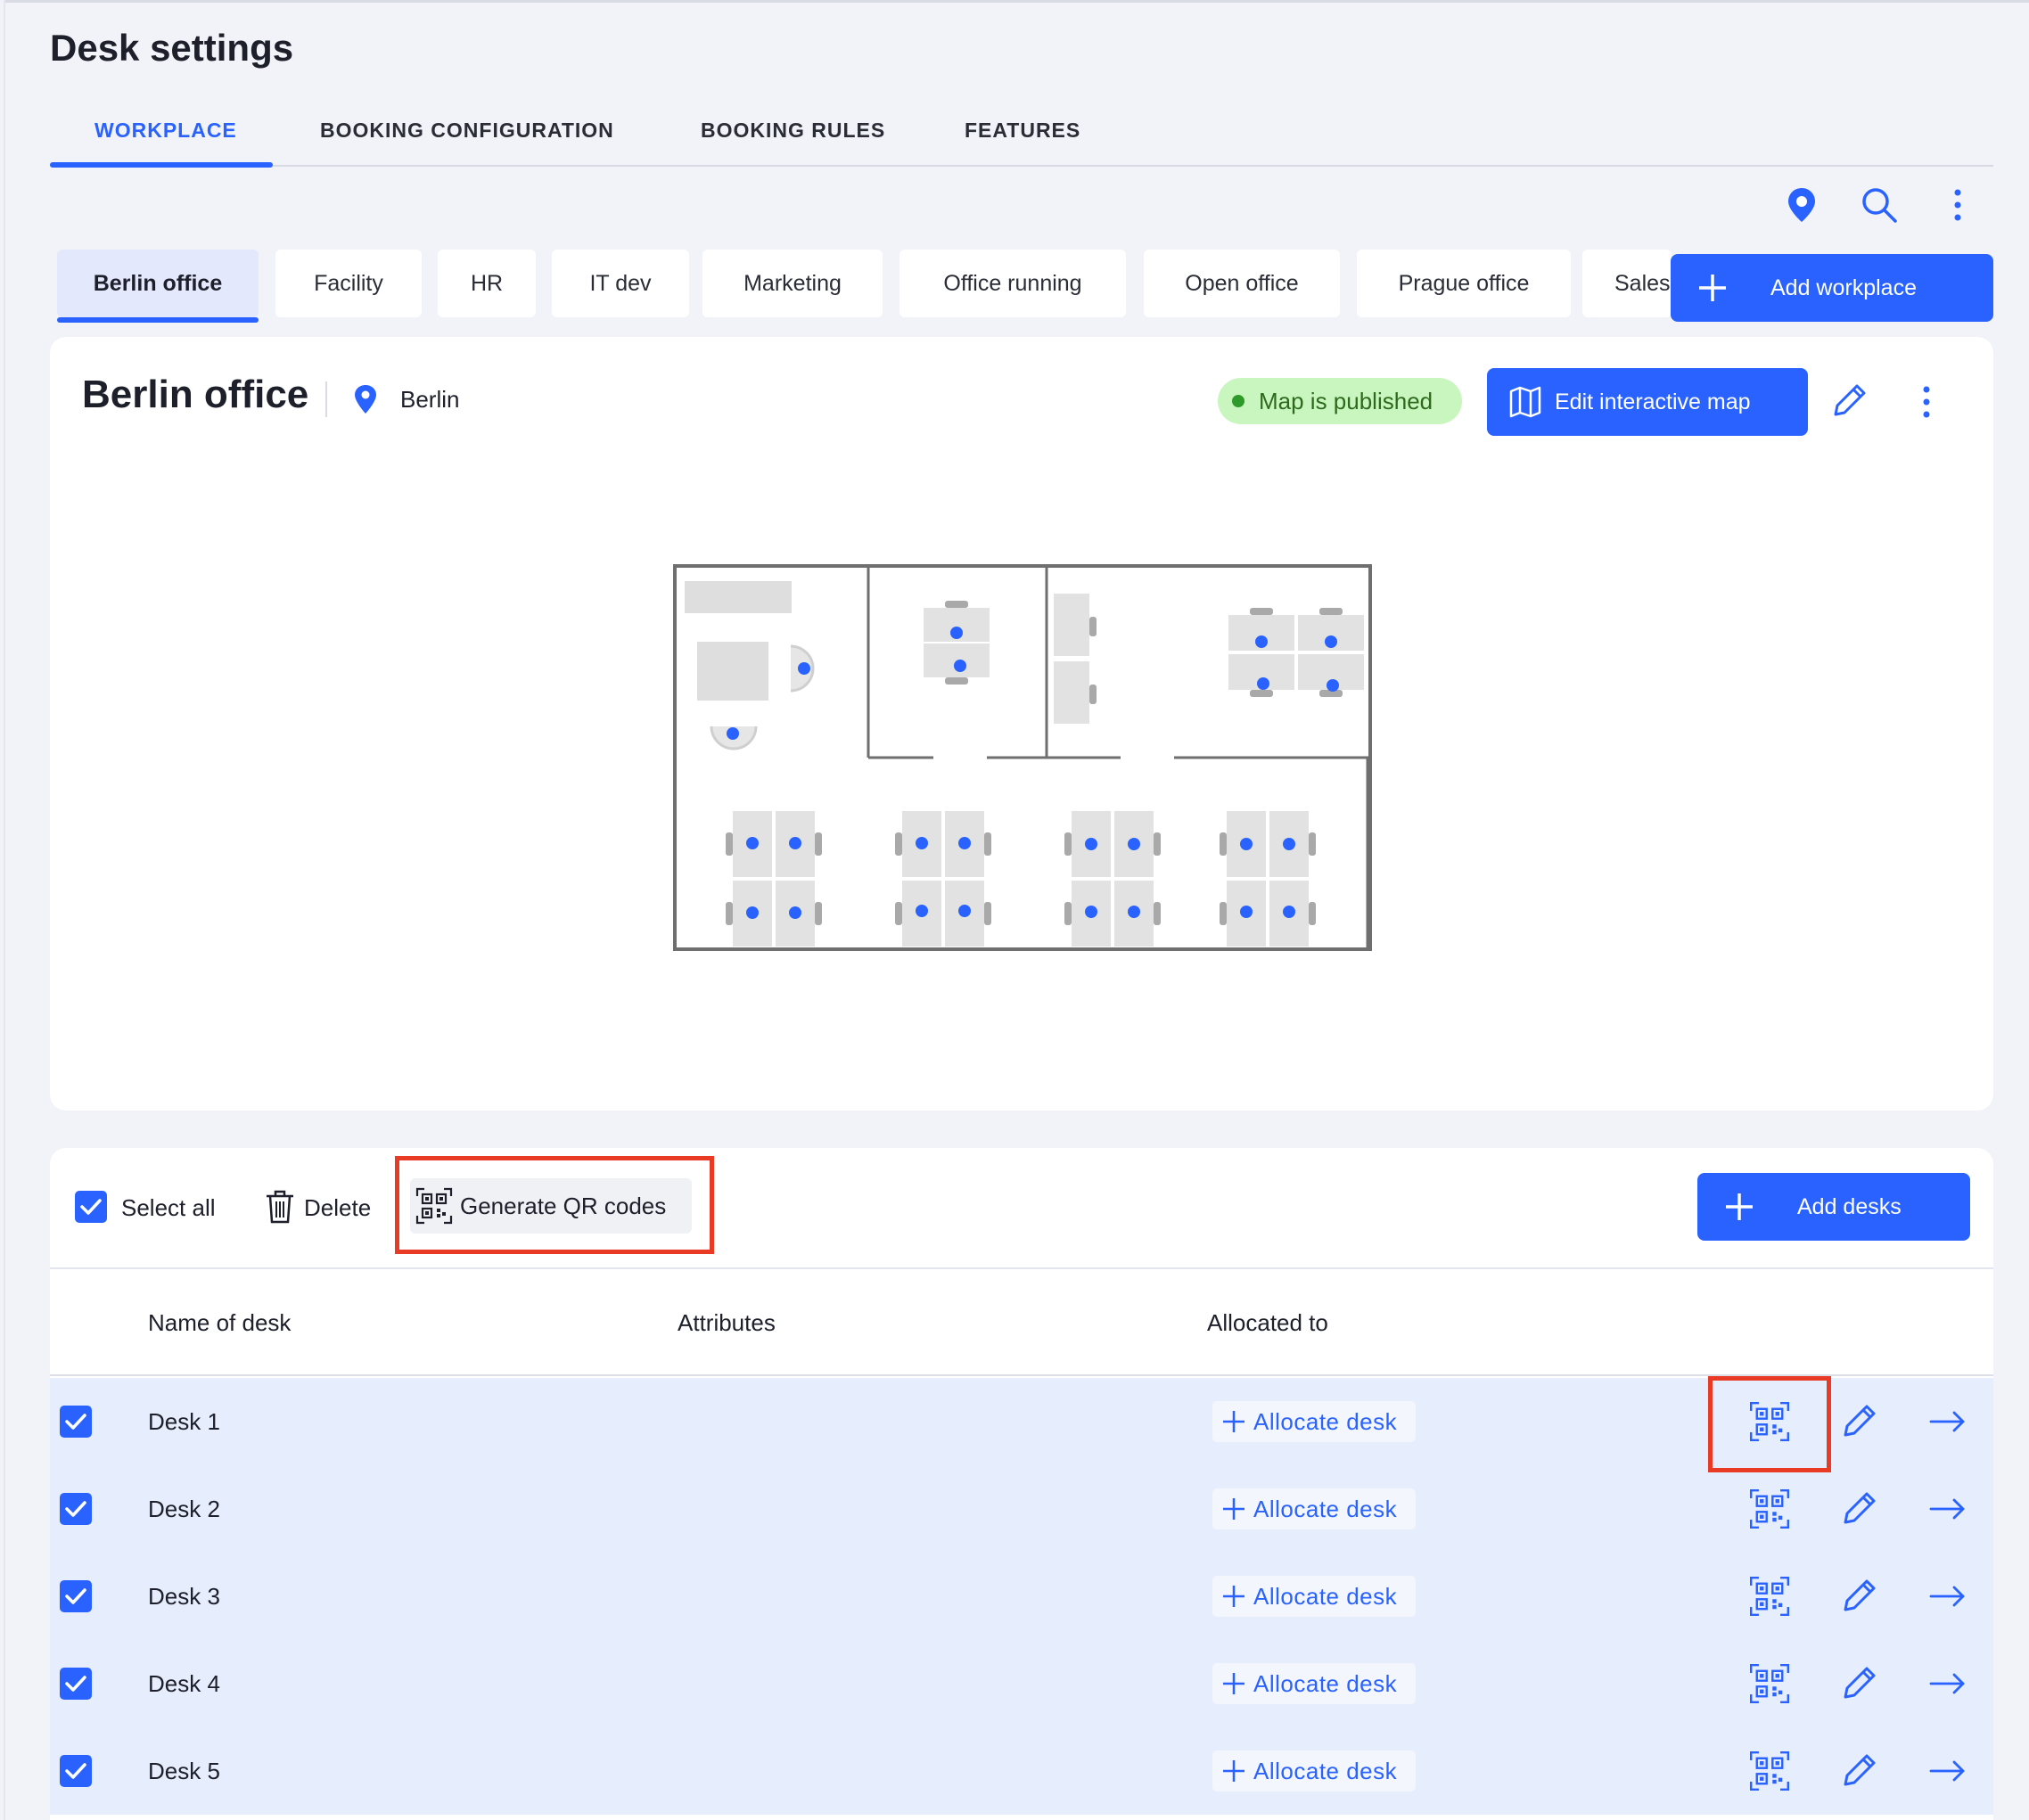  Describe the element at coordinates (1012, 284) in the screenshot. I see `workplace-tab-office-running: Office running` at that location.